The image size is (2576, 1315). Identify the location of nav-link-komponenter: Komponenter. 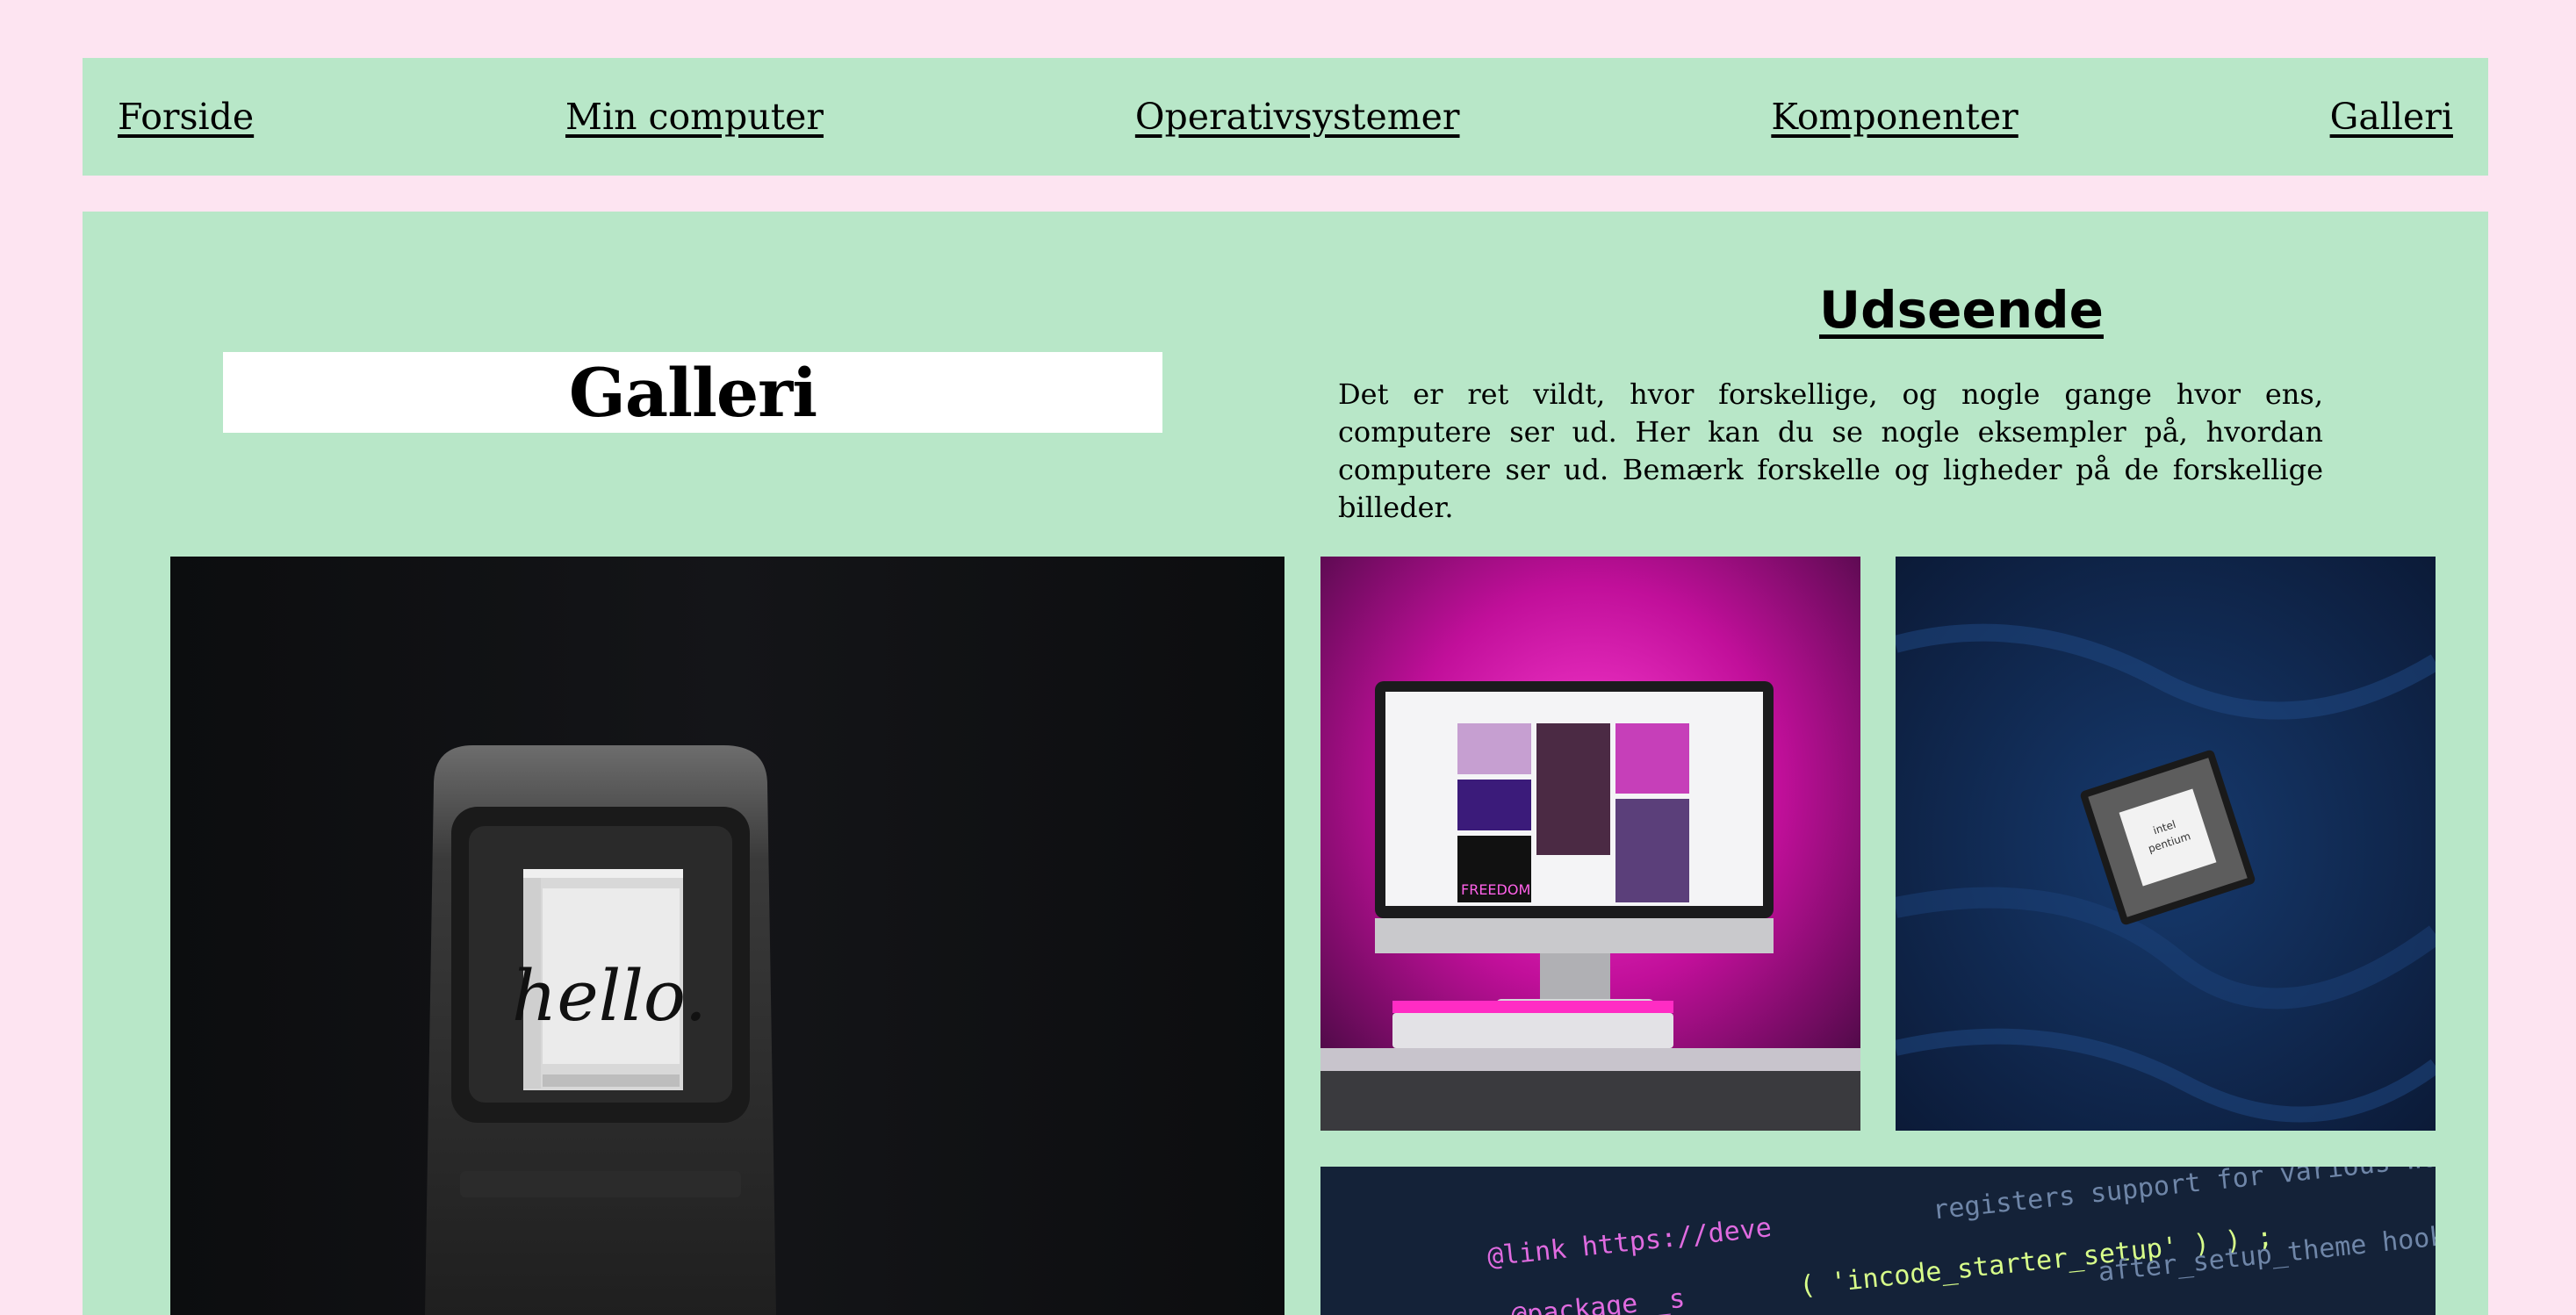
(1894, 117).